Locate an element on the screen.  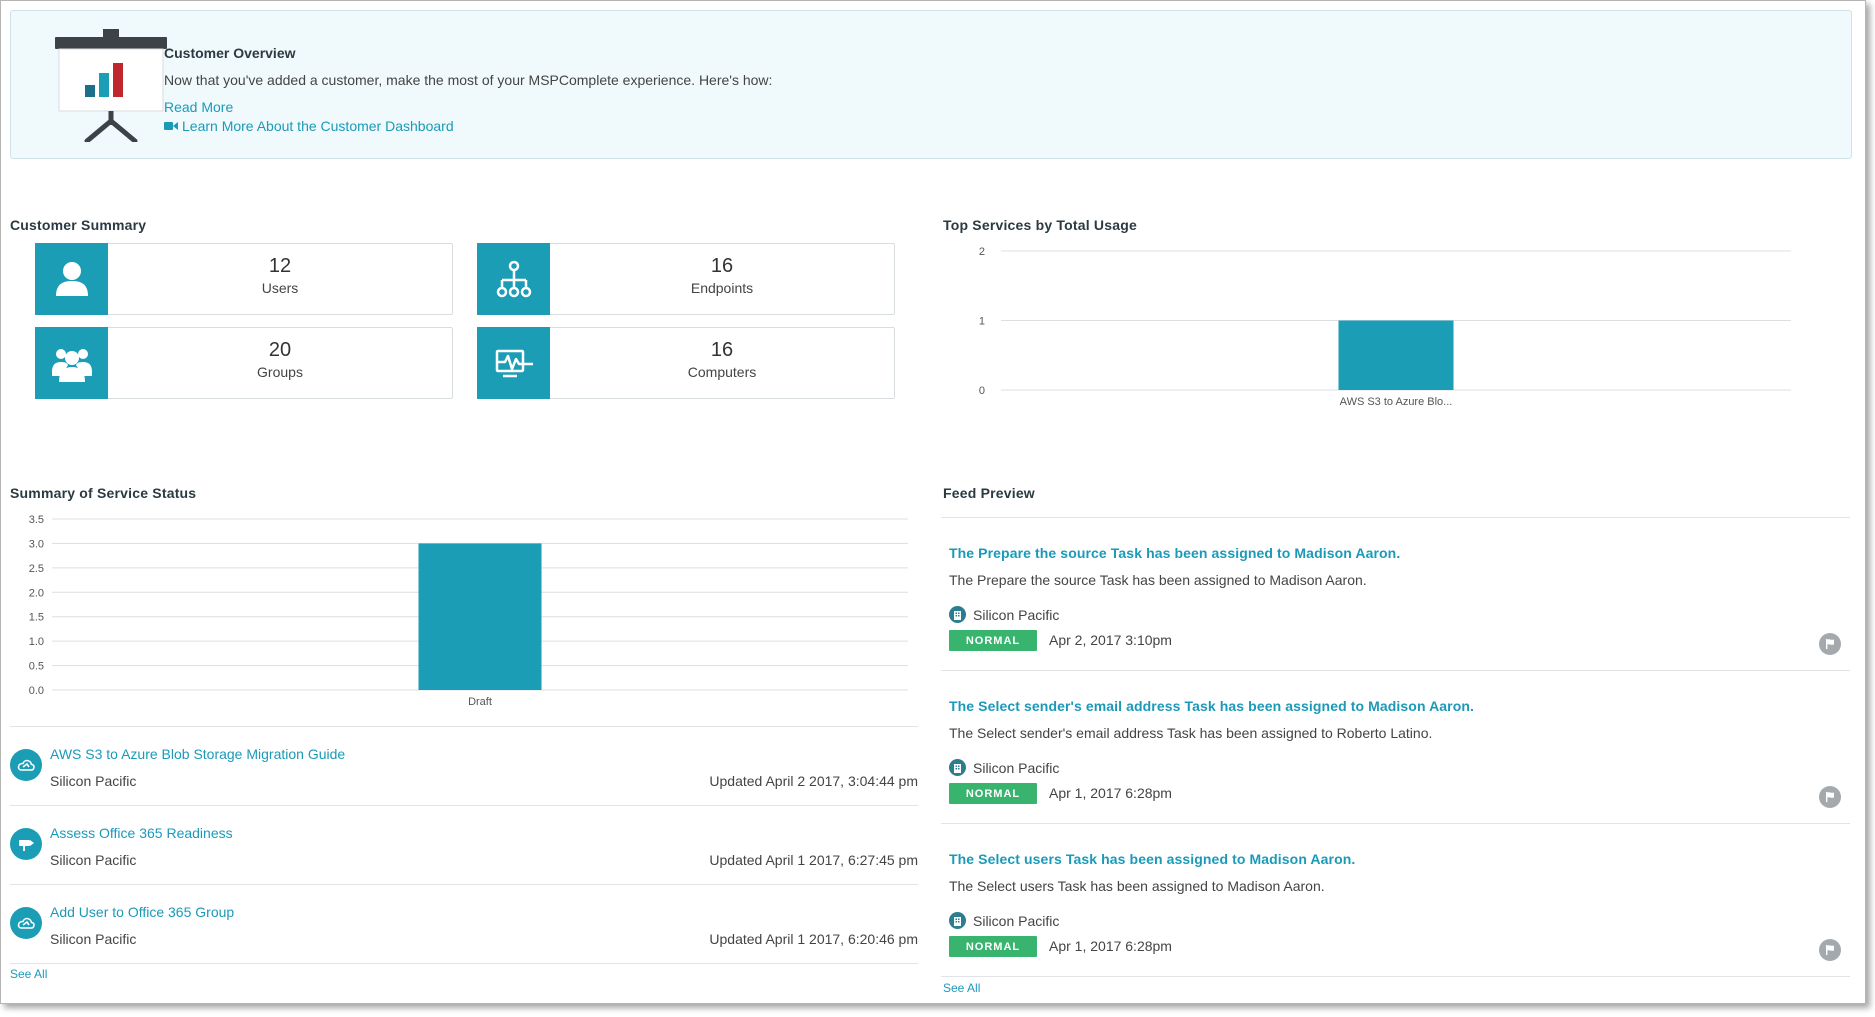
service-updated: Updated April 1 2017, 6:20:46 pm is located at coordinates (813, 939).